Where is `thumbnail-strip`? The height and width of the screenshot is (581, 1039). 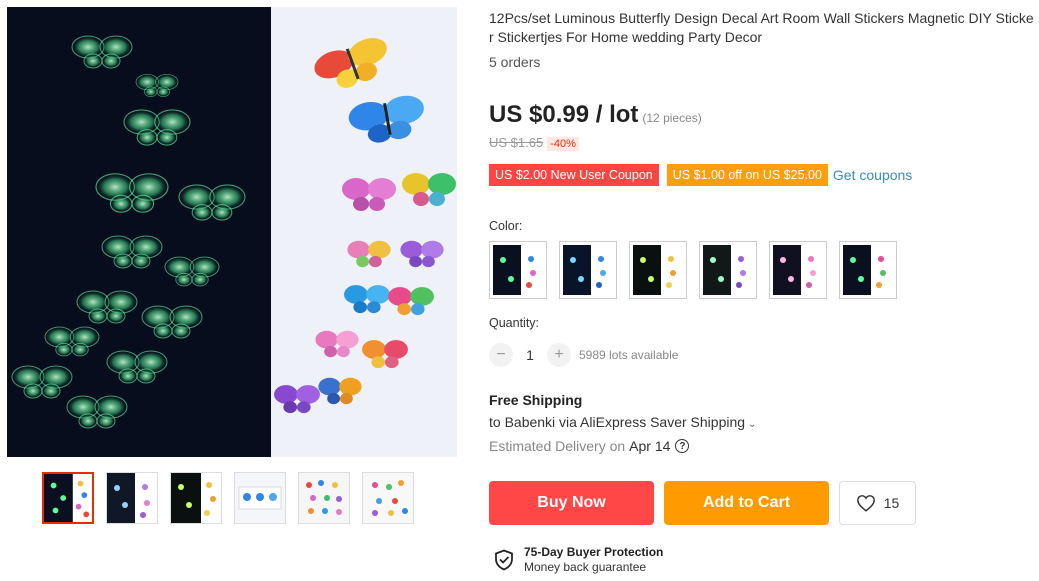 thumbnail-strip is located at coordinates (228, 498).